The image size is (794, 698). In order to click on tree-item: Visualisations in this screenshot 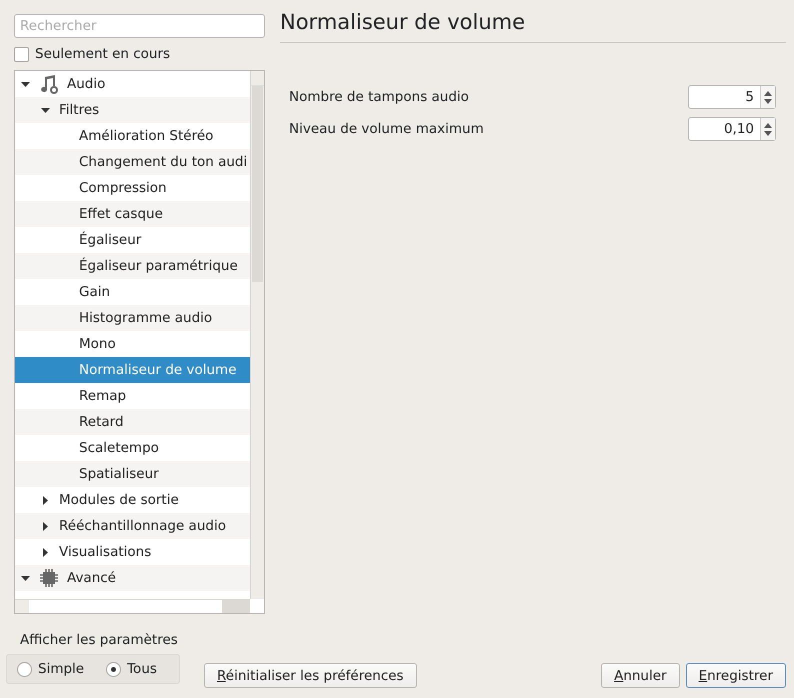, I will do `click(132, 552)`.